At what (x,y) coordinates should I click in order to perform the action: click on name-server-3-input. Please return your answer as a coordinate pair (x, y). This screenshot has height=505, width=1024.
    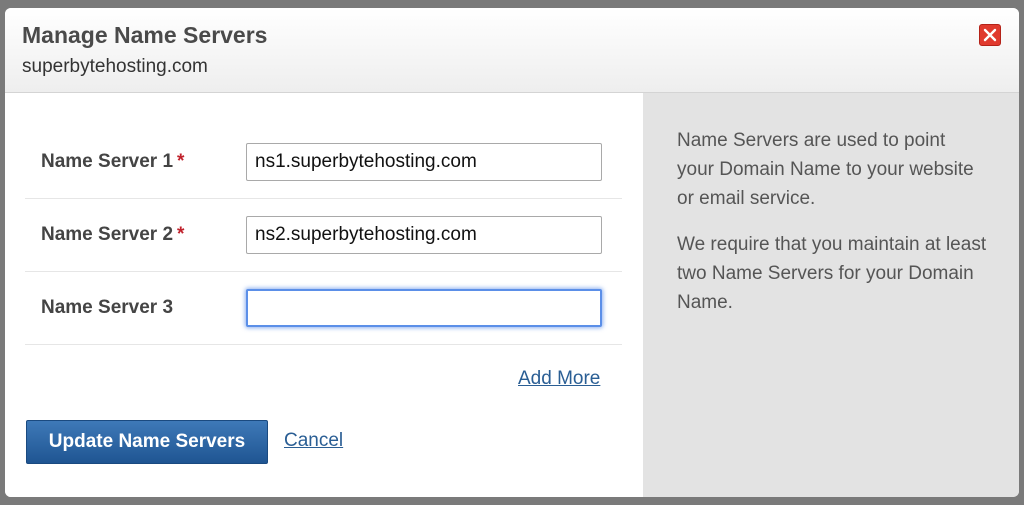
    Looking at the image, I should click on (424, 308).